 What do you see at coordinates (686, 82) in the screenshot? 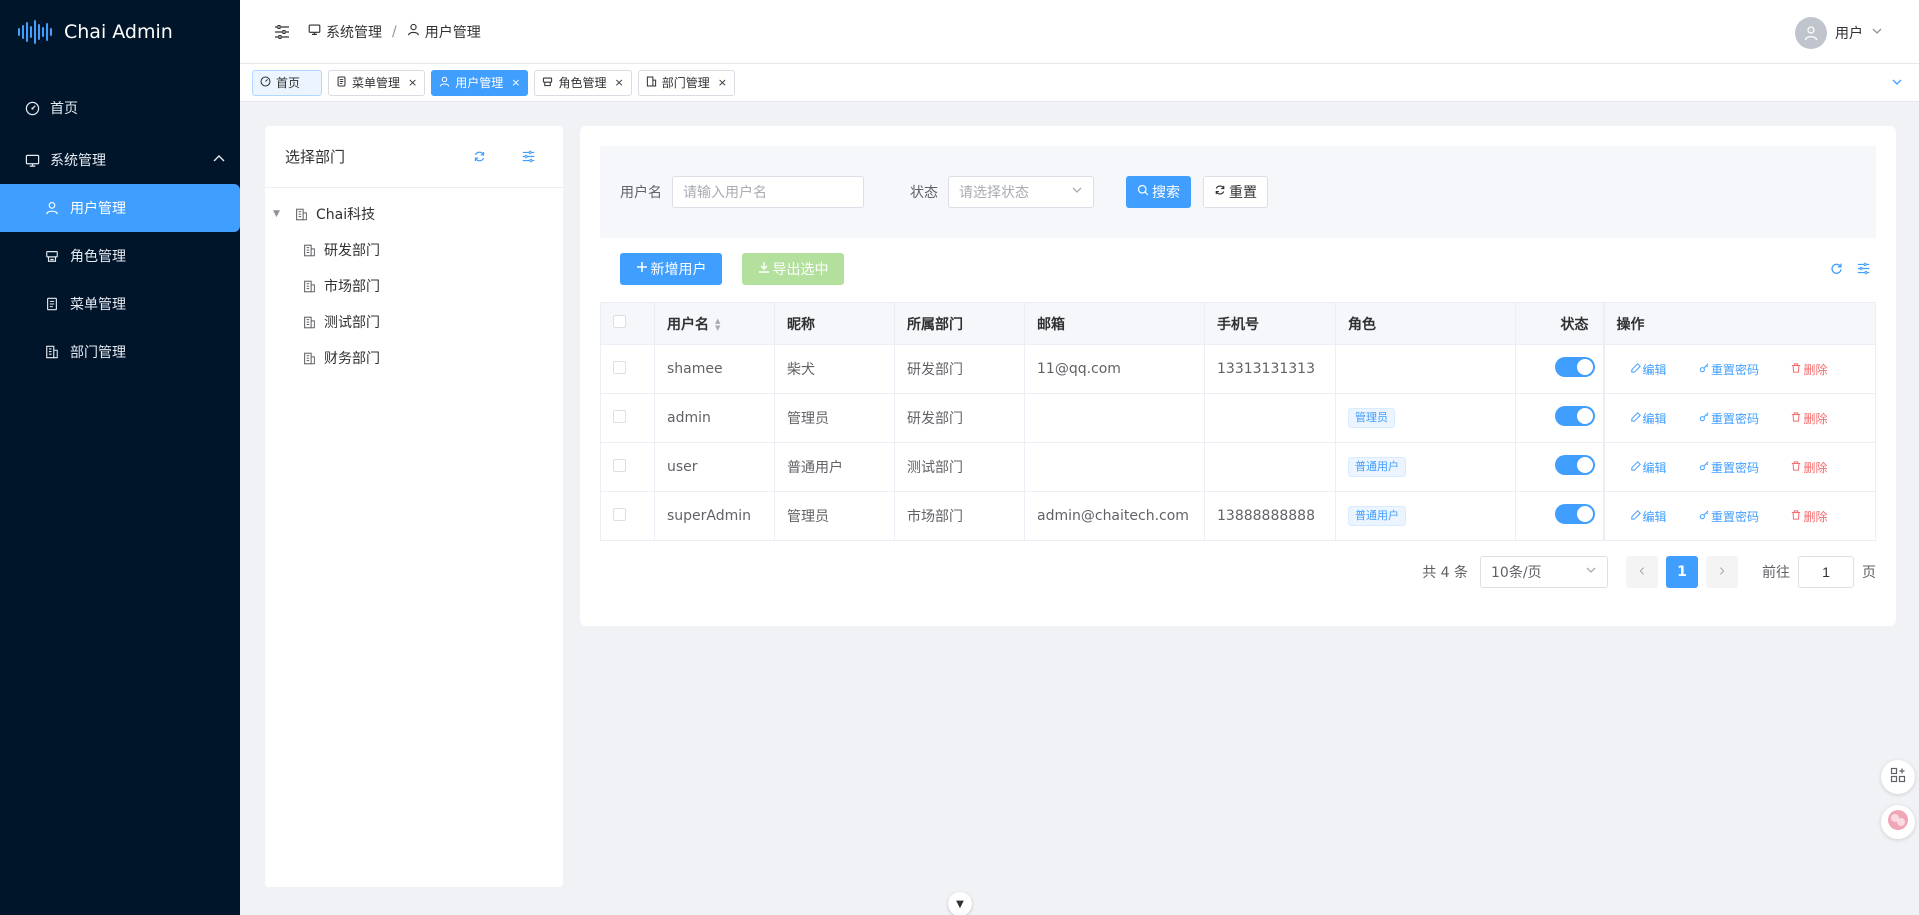
I see `tab-depts: 部门管理 ×` at bounding box center [686, 82].